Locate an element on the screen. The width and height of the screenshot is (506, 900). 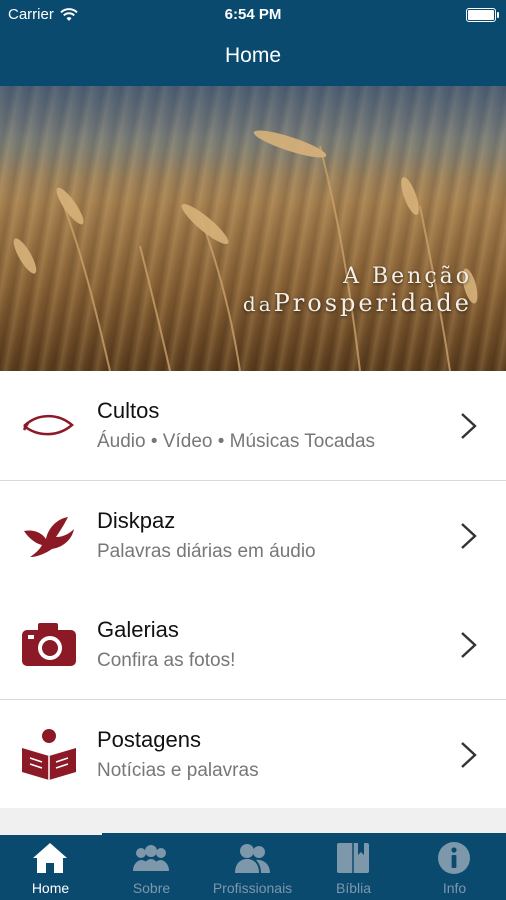
home-icon is located at coordinates (50, 858).